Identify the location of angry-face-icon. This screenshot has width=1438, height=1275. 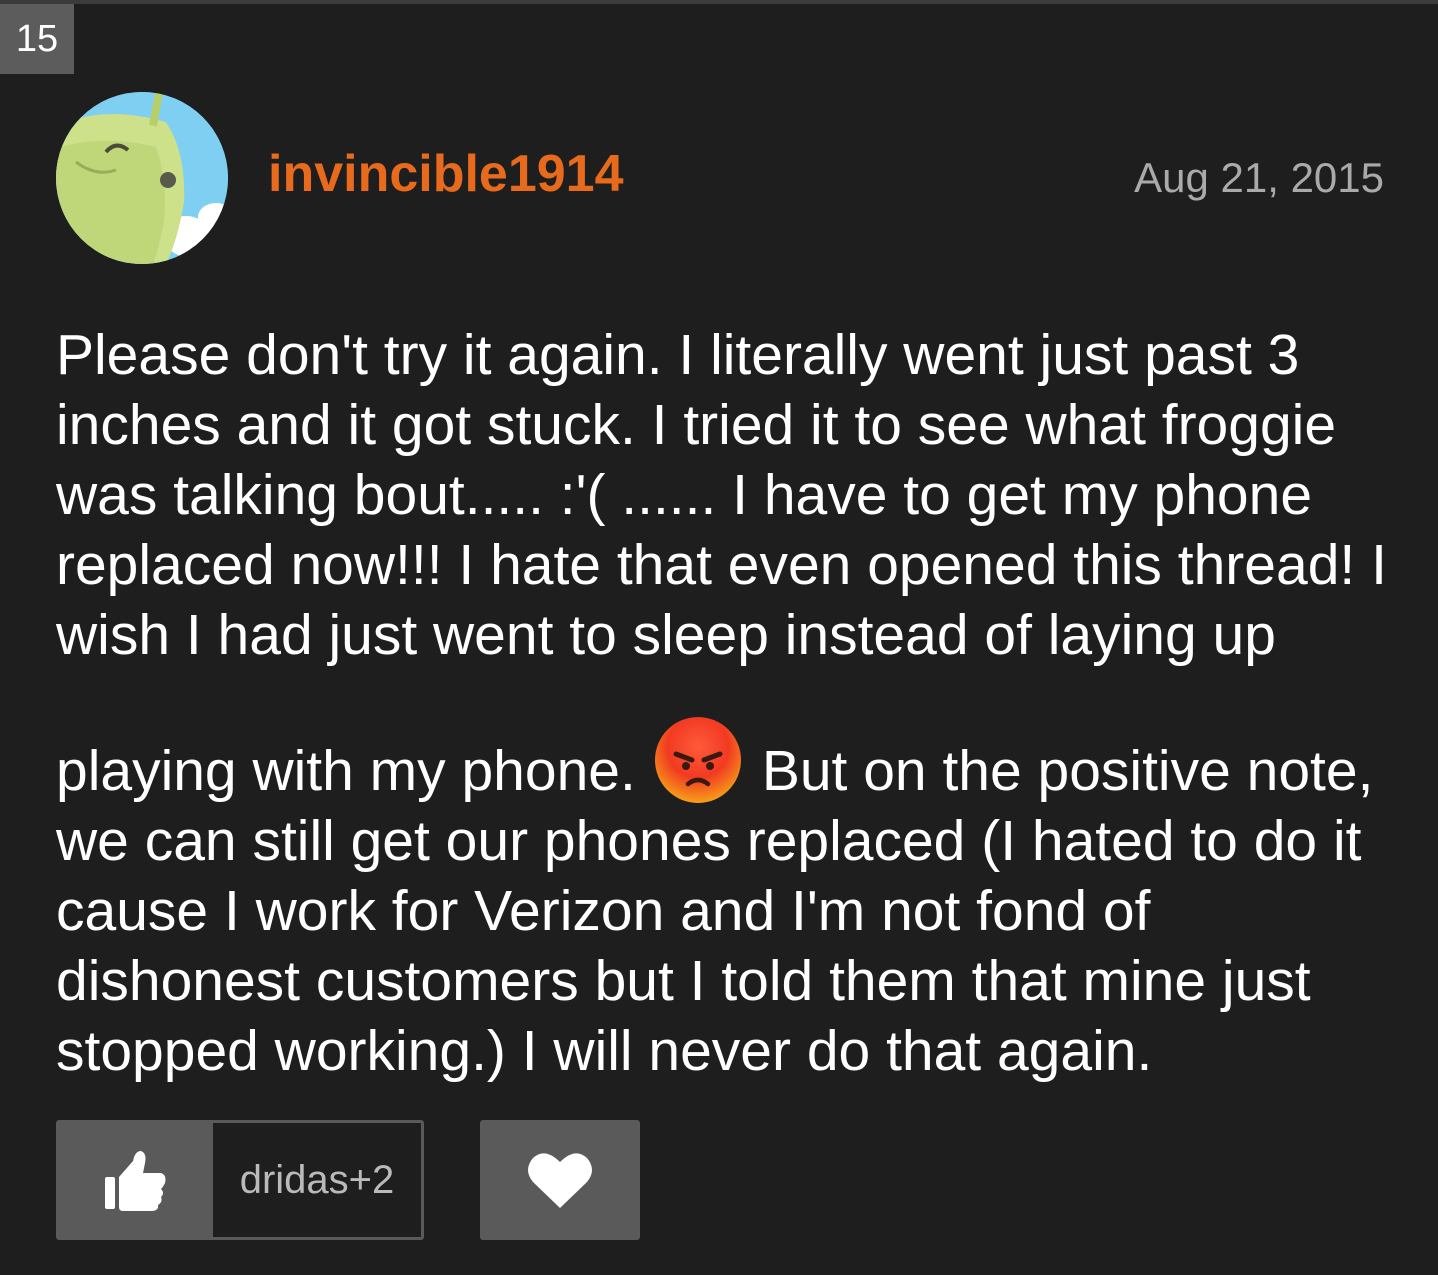
(697, 760).